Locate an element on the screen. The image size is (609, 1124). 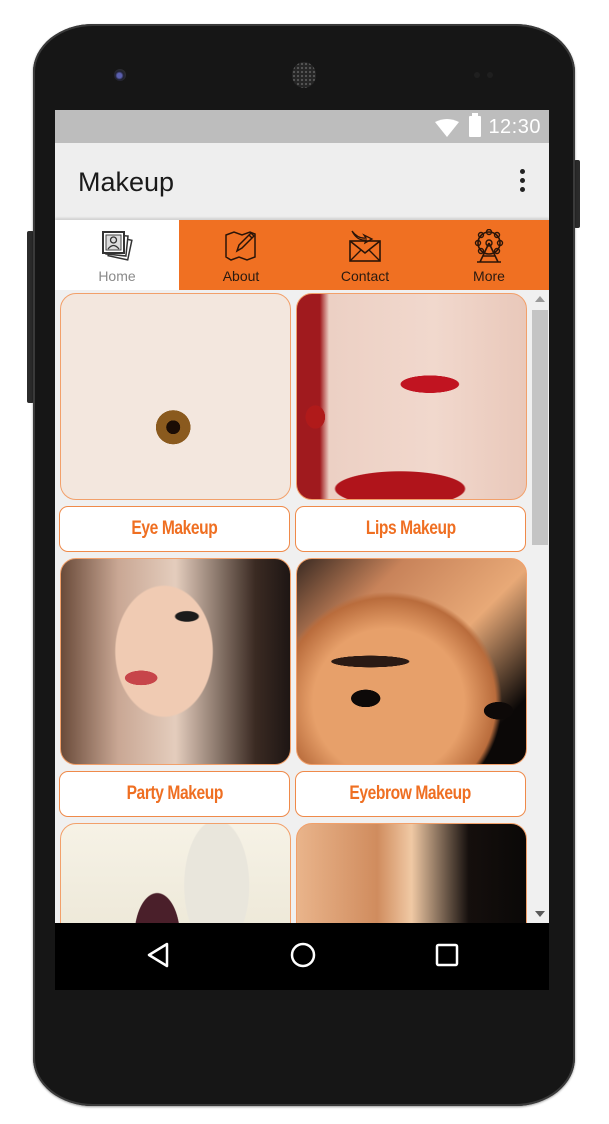
map-pencil-icon is located at coordinates (240, 246).